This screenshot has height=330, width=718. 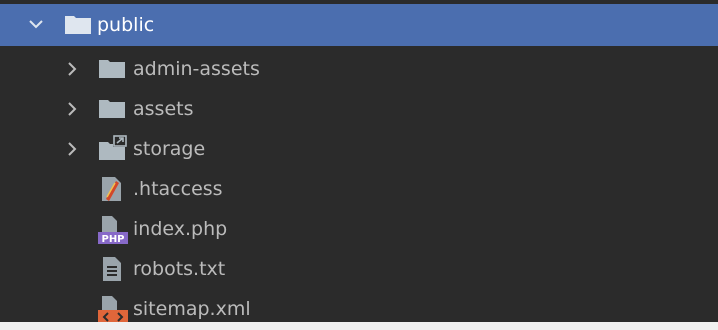 I want to click on tree-node-label: admin-assets, so click(x=196, y=69).